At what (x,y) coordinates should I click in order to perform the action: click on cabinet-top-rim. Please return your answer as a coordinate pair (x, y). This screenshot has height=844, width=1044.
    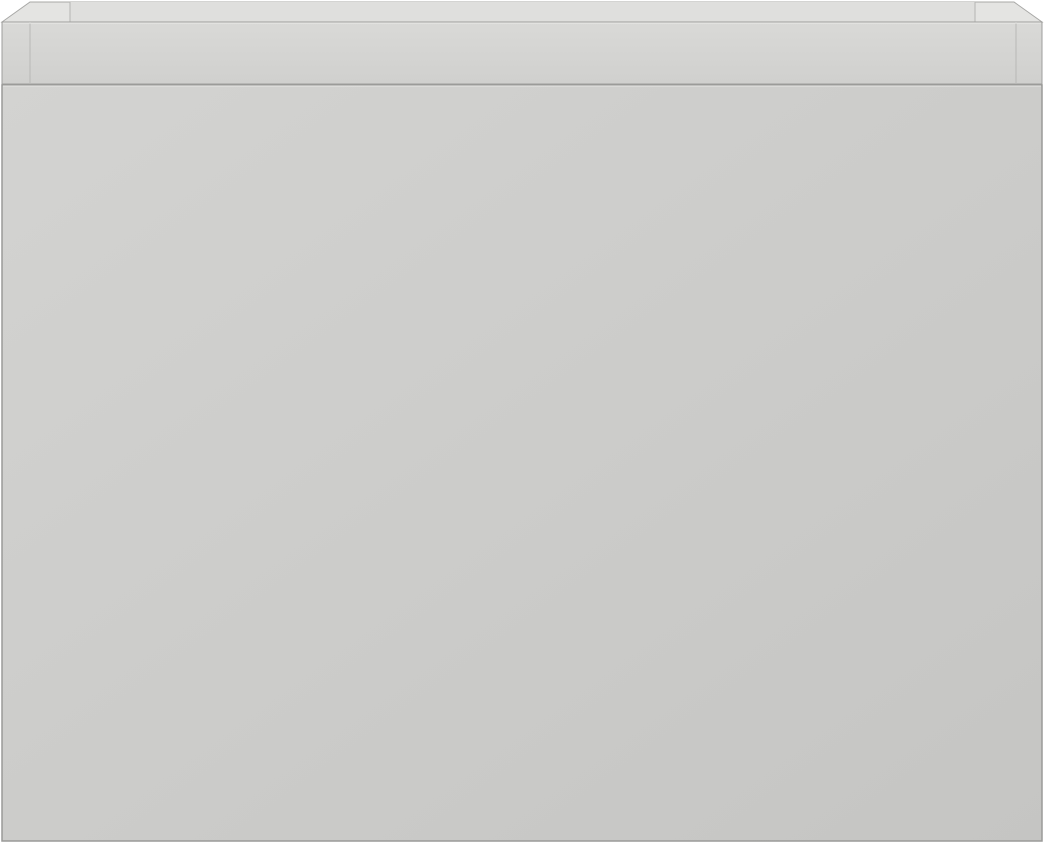
    Looking at the image, I should click on (522, 53).